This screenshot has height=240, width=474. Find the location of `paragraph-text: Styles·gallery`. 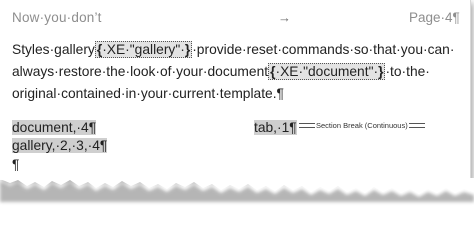

paragraph-text: Styles·gallery is located at coordinates (53, 49).